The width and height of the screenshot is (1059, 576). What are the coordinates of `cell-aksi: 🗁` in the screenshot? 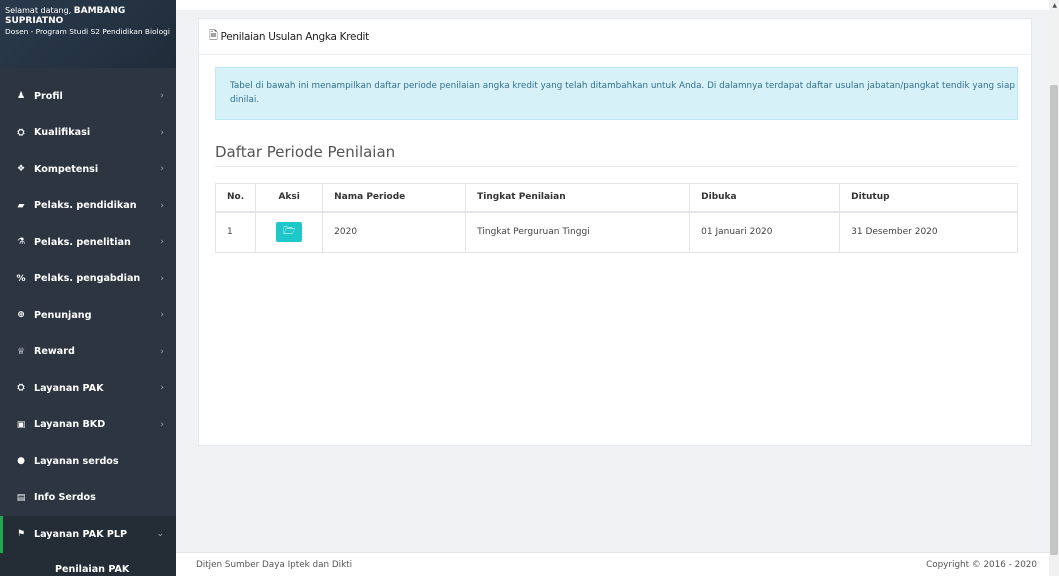 It's located at (289, 232).